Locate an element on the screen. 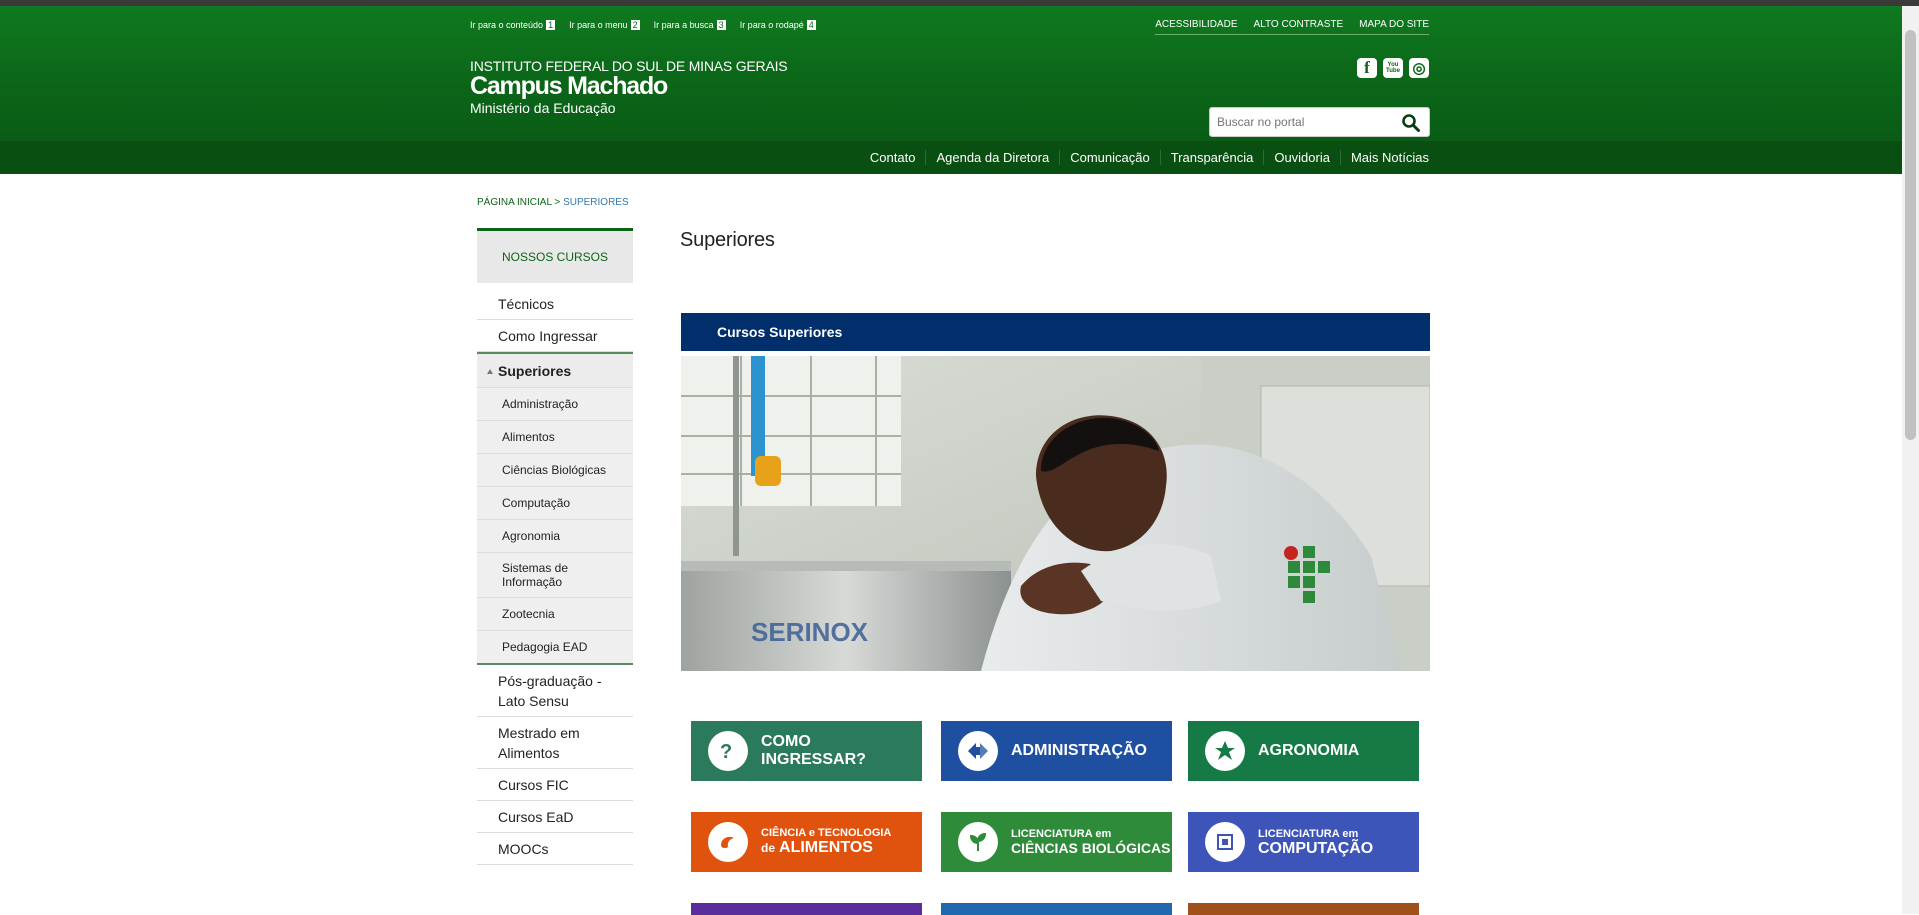 This screenshot has height=915, width=1919. scrollbar-thumb is located at coordinates (1910, 235).